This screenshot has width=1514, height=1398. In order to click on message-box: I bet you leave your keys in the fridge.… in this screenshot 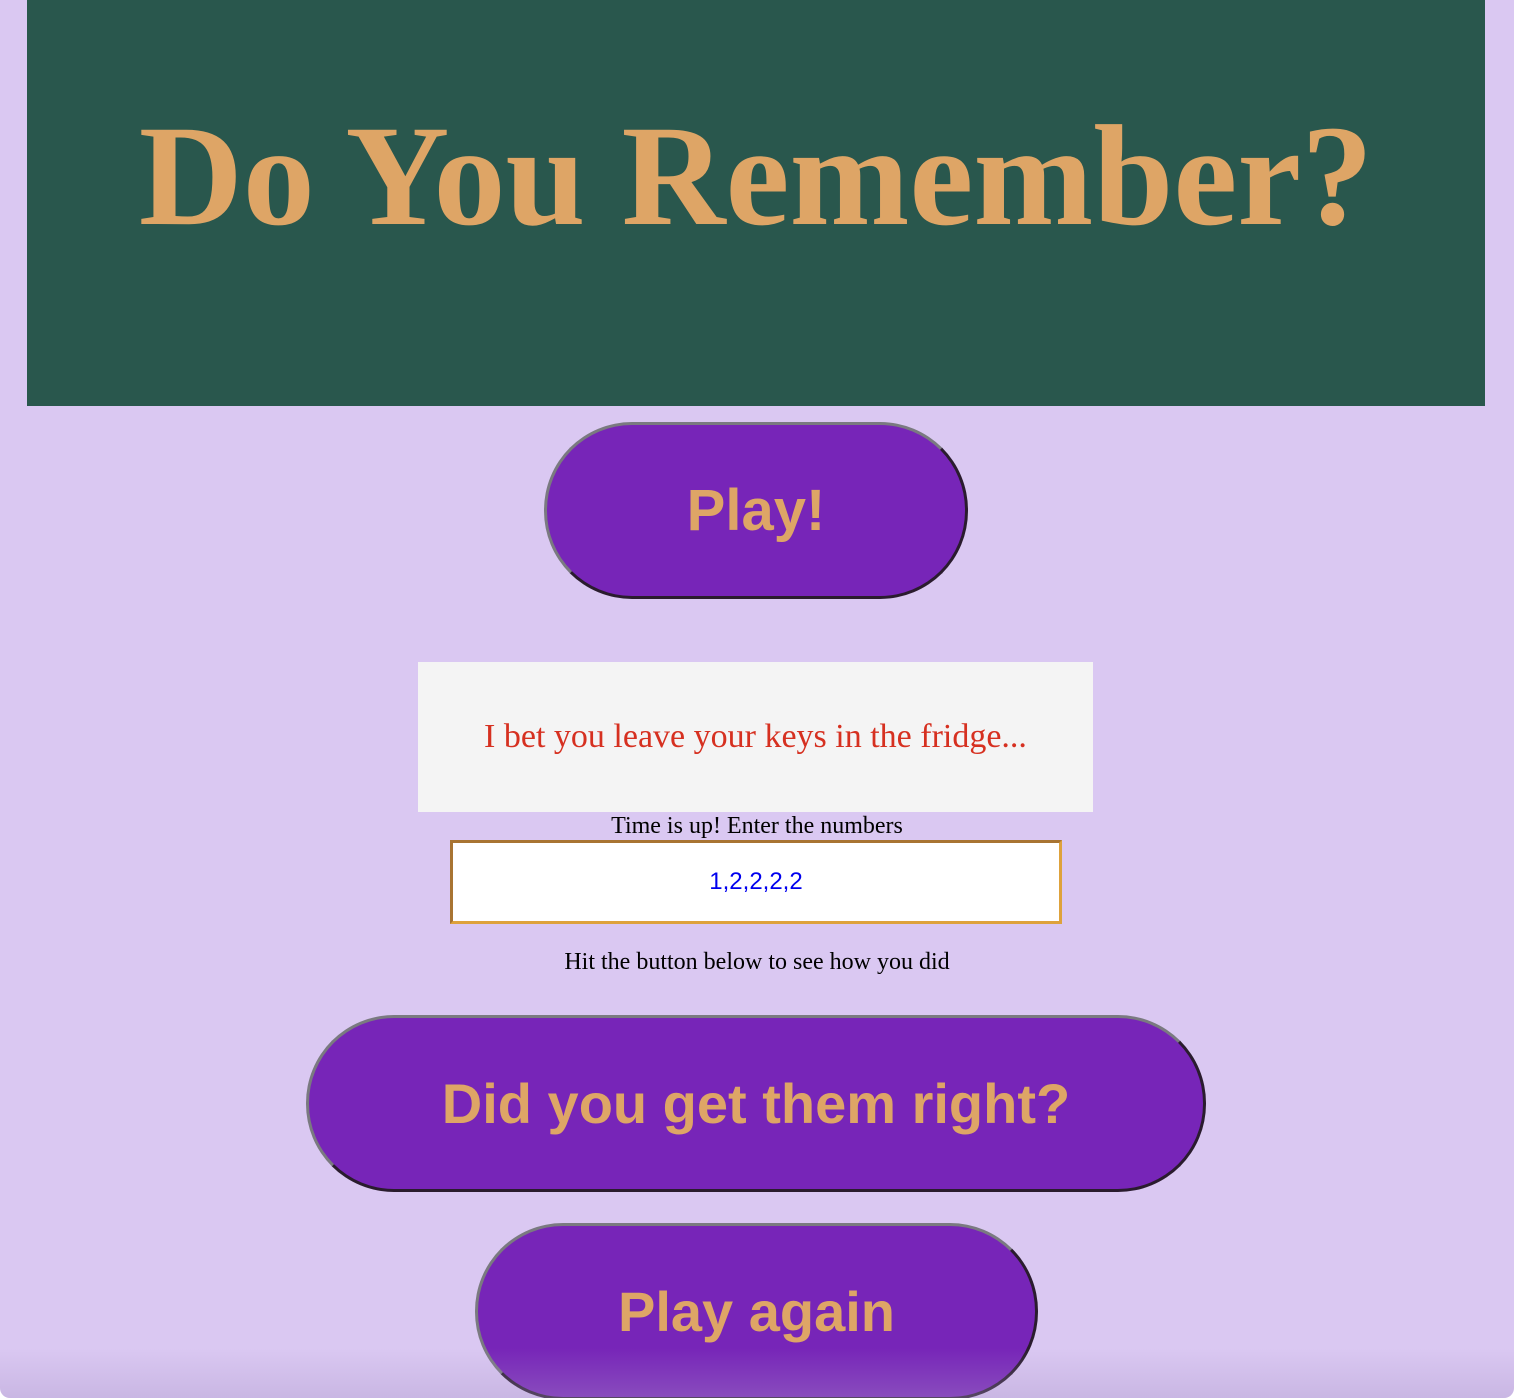, I will do `click(755, 737)`.